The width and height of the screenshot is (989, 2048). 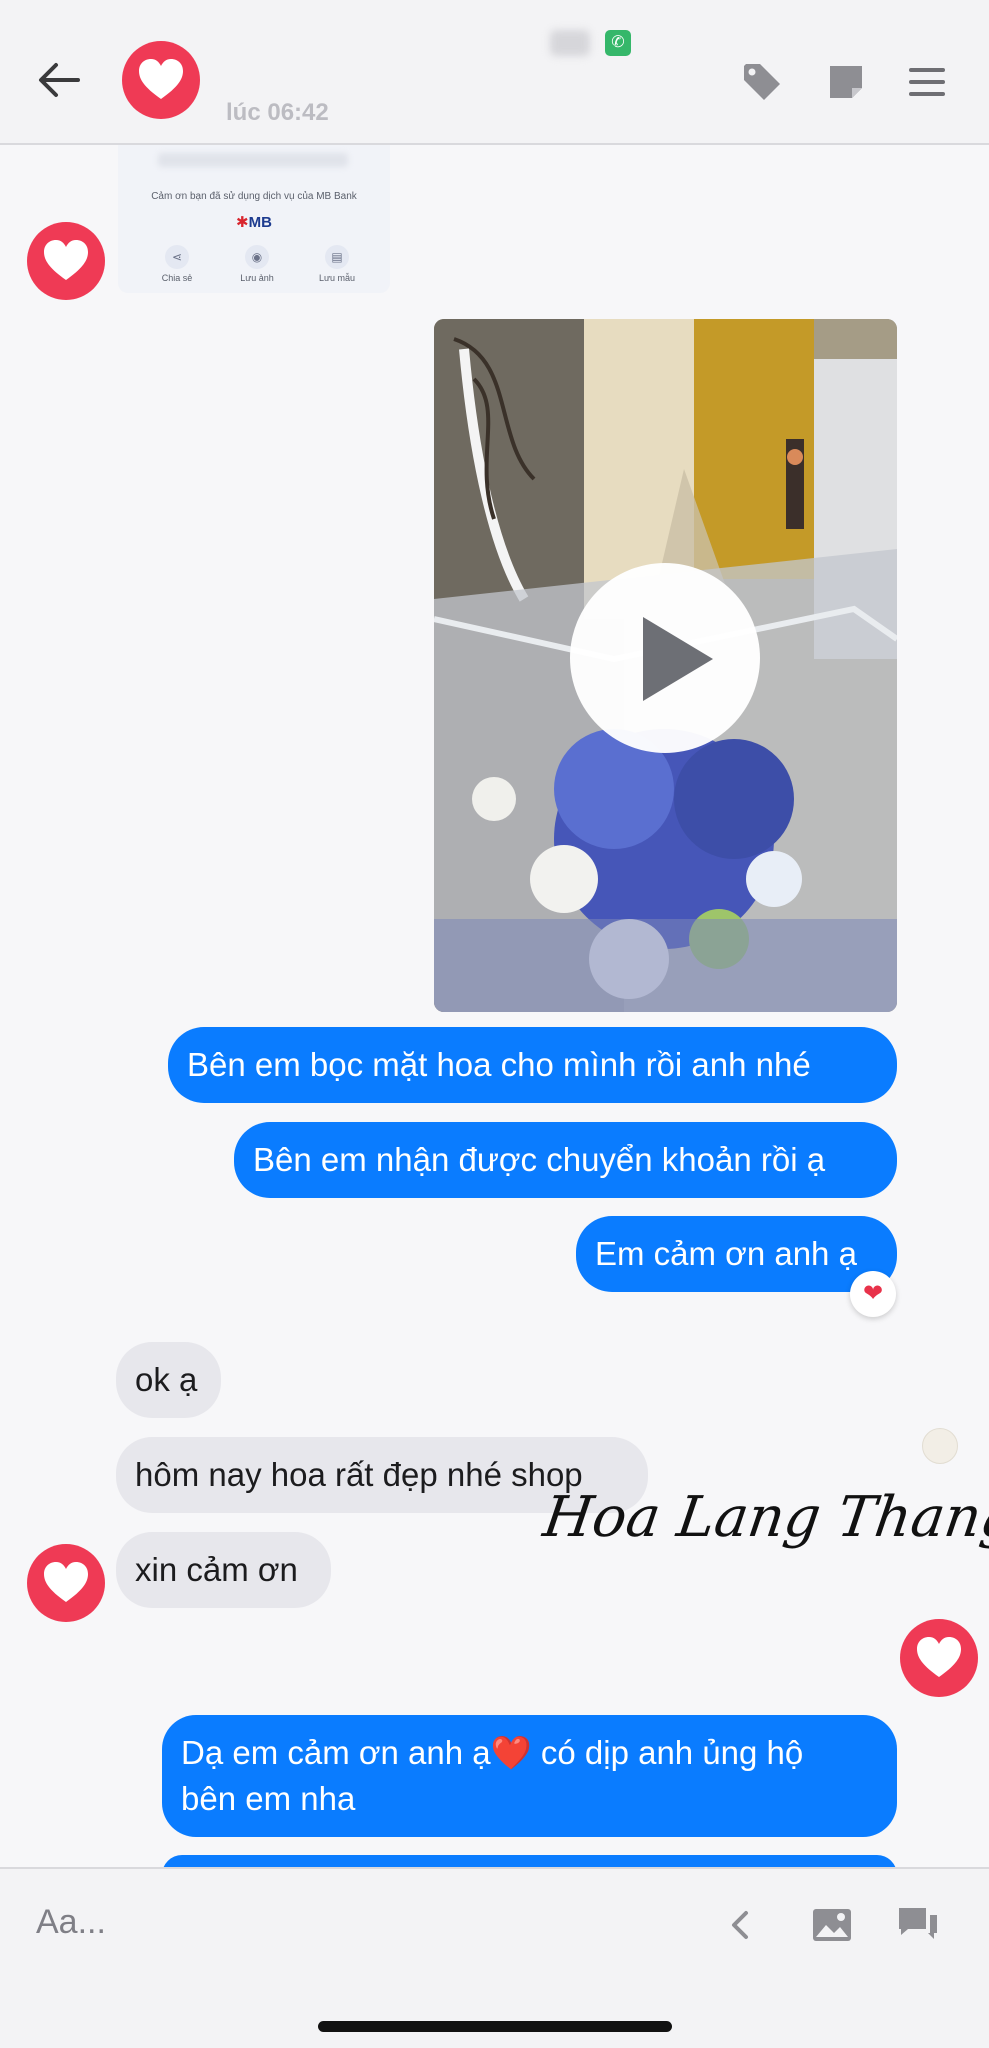 I want to click on message-text: ok ạ, so click(x=166, y=1379).